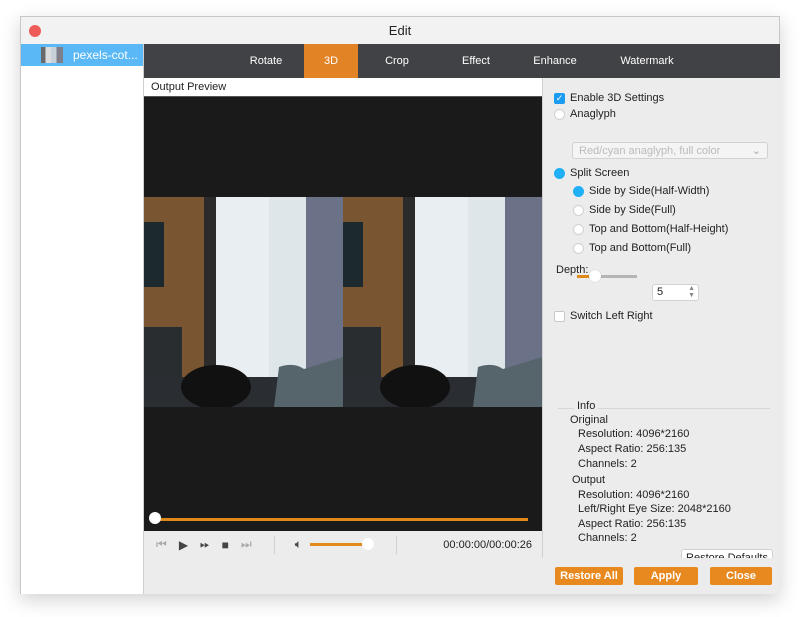  I want to click on top-bottom-half-radio, so click(578, 229).